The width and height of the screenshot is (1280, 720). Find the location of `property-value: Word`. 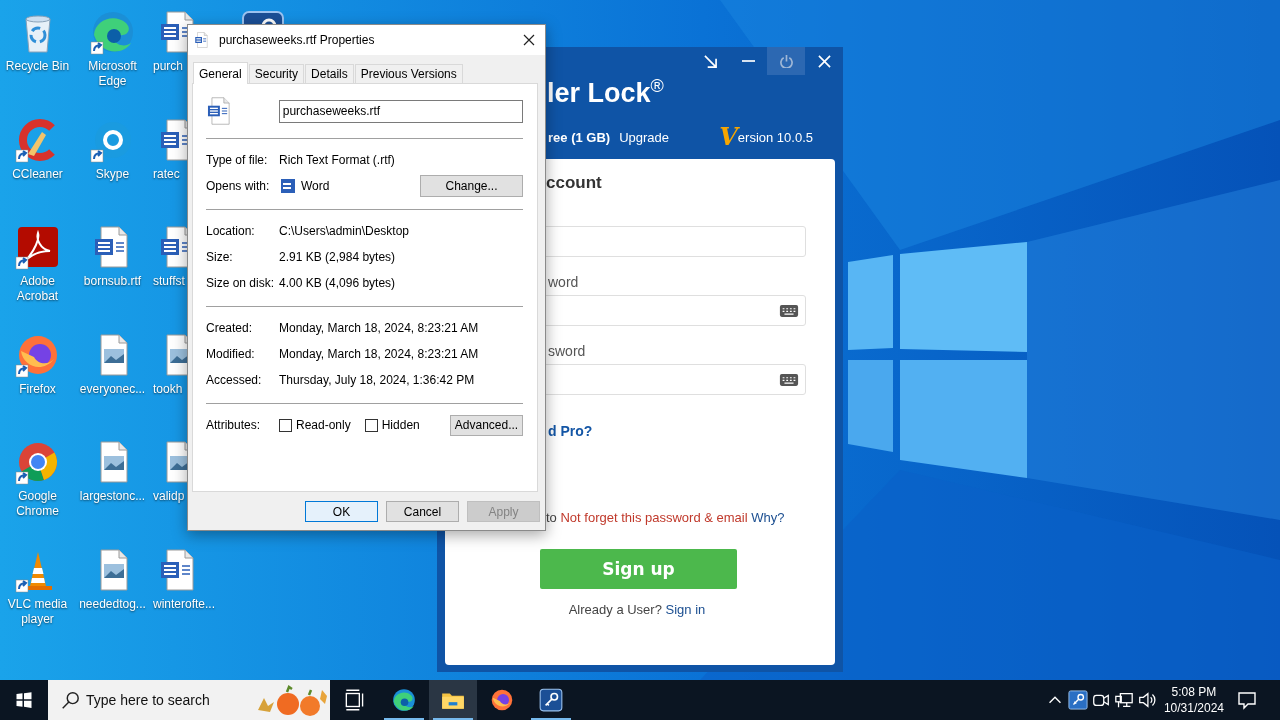

property-value: Word is located at coordinates (315, 186).